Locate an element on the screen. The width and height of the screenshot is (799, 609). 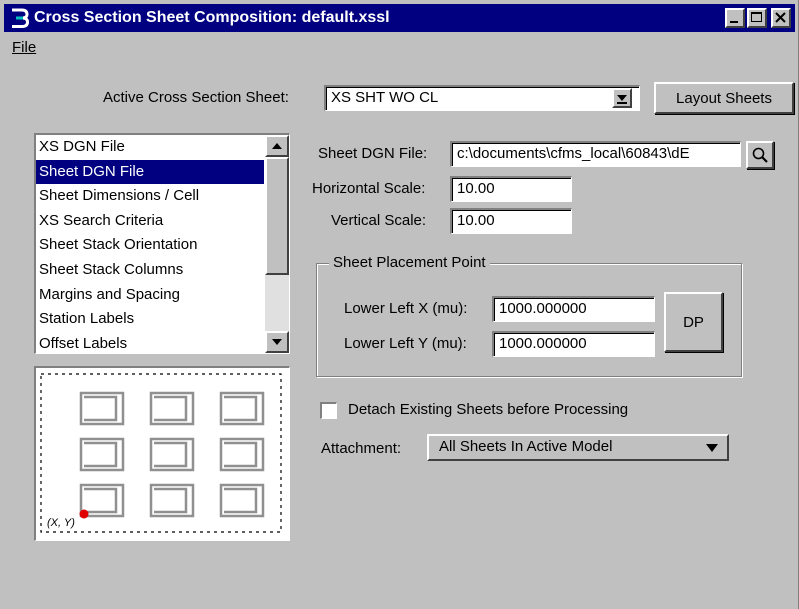
maximize-icon is located at coordinates (756, 17).